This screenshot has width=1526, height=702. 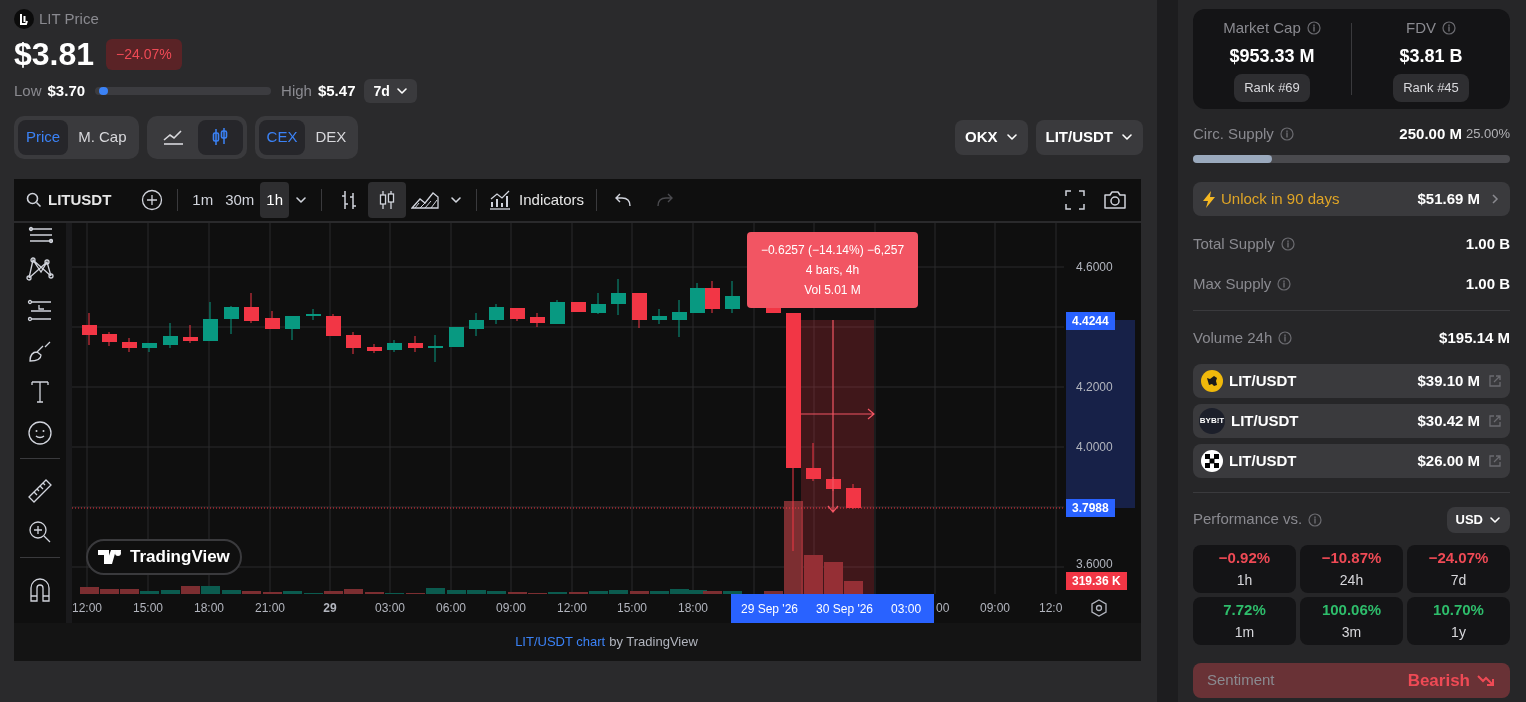 I want to click on unlock-row: Unlock in 90 days $51.69 M, so click(x=1351, y=199).